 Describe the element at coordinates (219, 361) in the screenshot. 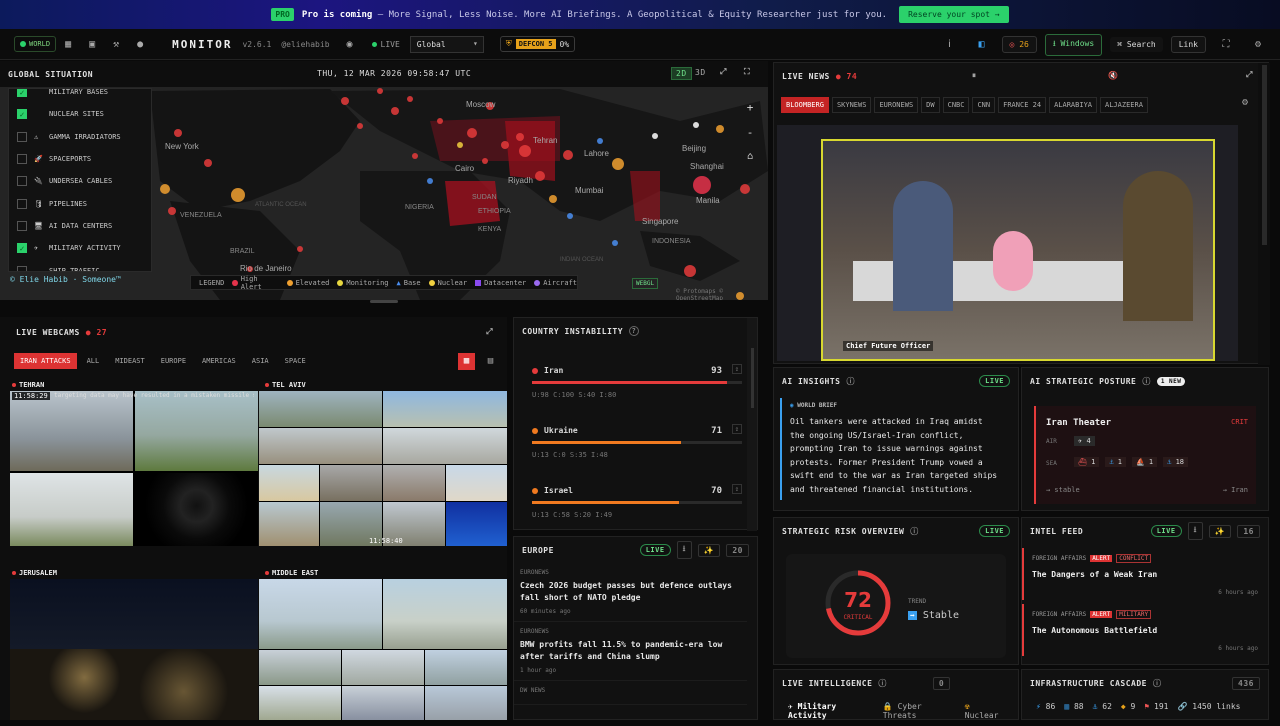

I see `webcam-filter-americas: AMERICAS` at that location.